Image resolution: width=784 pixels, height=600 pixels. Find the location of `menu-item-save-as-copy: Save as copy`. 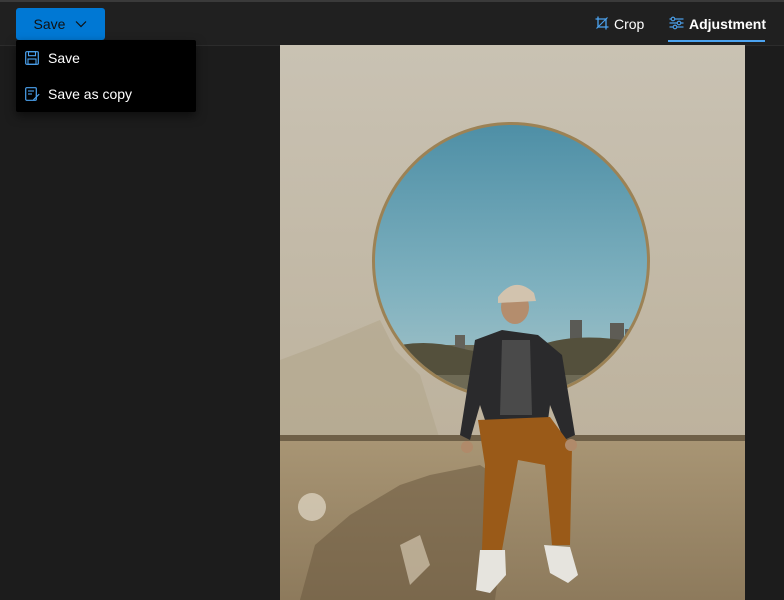

menu-item-save-as-copy: Save as copy is located at coordinates (106, 94).